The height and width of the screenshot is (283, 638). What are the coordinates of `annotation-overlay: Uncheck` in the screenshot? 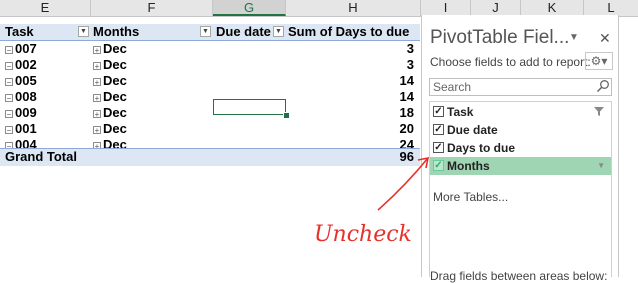 It's located at (372, 201).